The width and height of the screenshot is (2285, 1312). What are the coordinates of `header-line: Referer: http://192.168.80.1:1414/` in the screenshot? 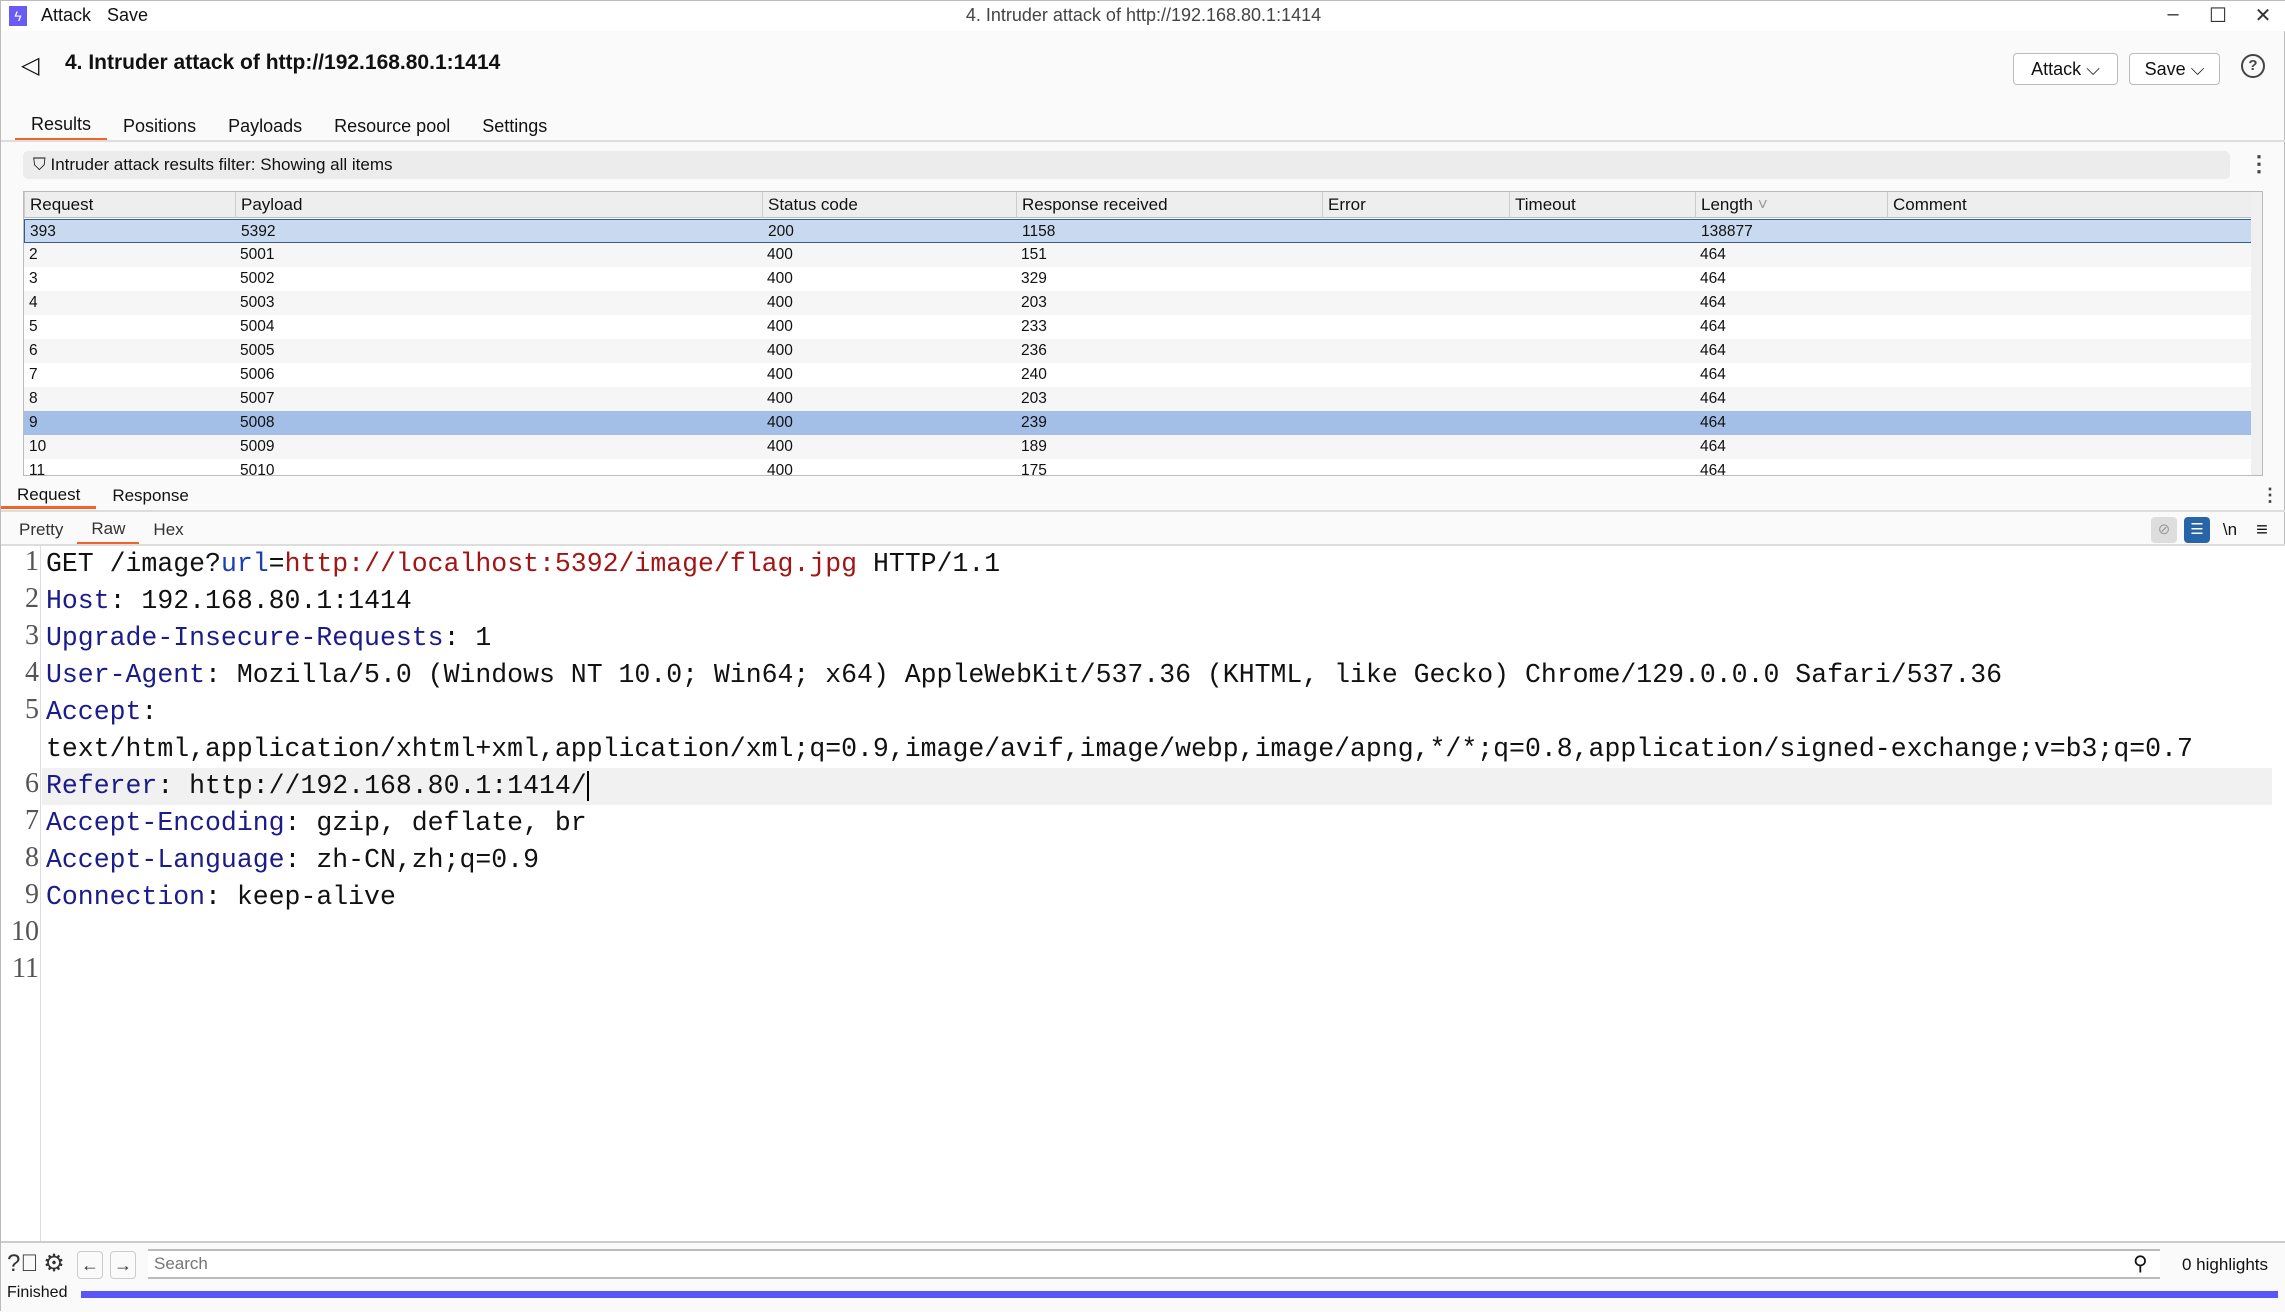 It's located at (317, 786).